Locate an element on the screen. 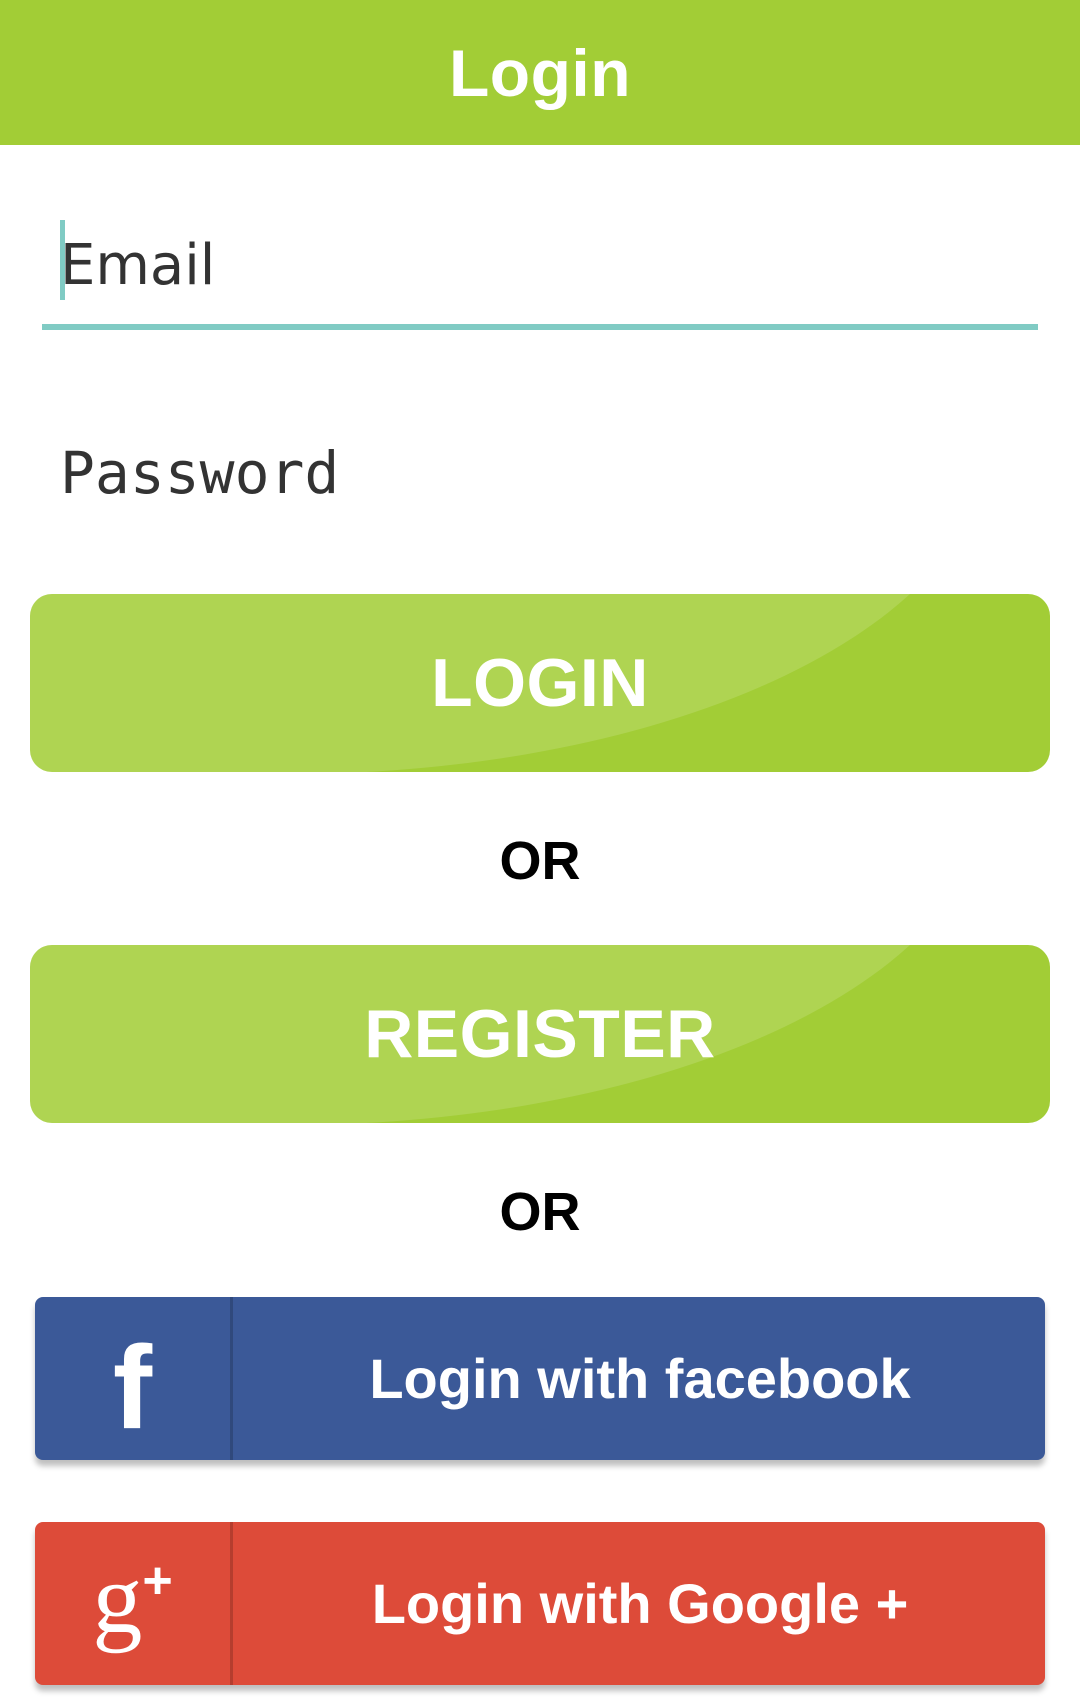 Image resolution: width=1080 pixels, height=1702 pixels. password-field: Password is located at coordinates (540, 480).